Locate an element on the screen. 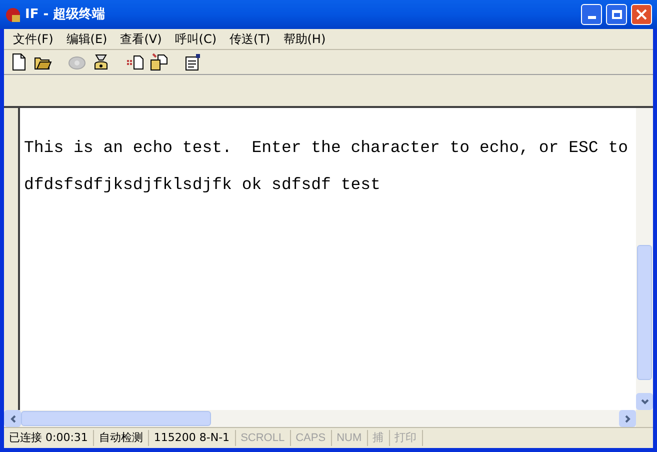 This screenshot has width=657, height=452. vertical-scrollbar is located at coordinates (644, 259).